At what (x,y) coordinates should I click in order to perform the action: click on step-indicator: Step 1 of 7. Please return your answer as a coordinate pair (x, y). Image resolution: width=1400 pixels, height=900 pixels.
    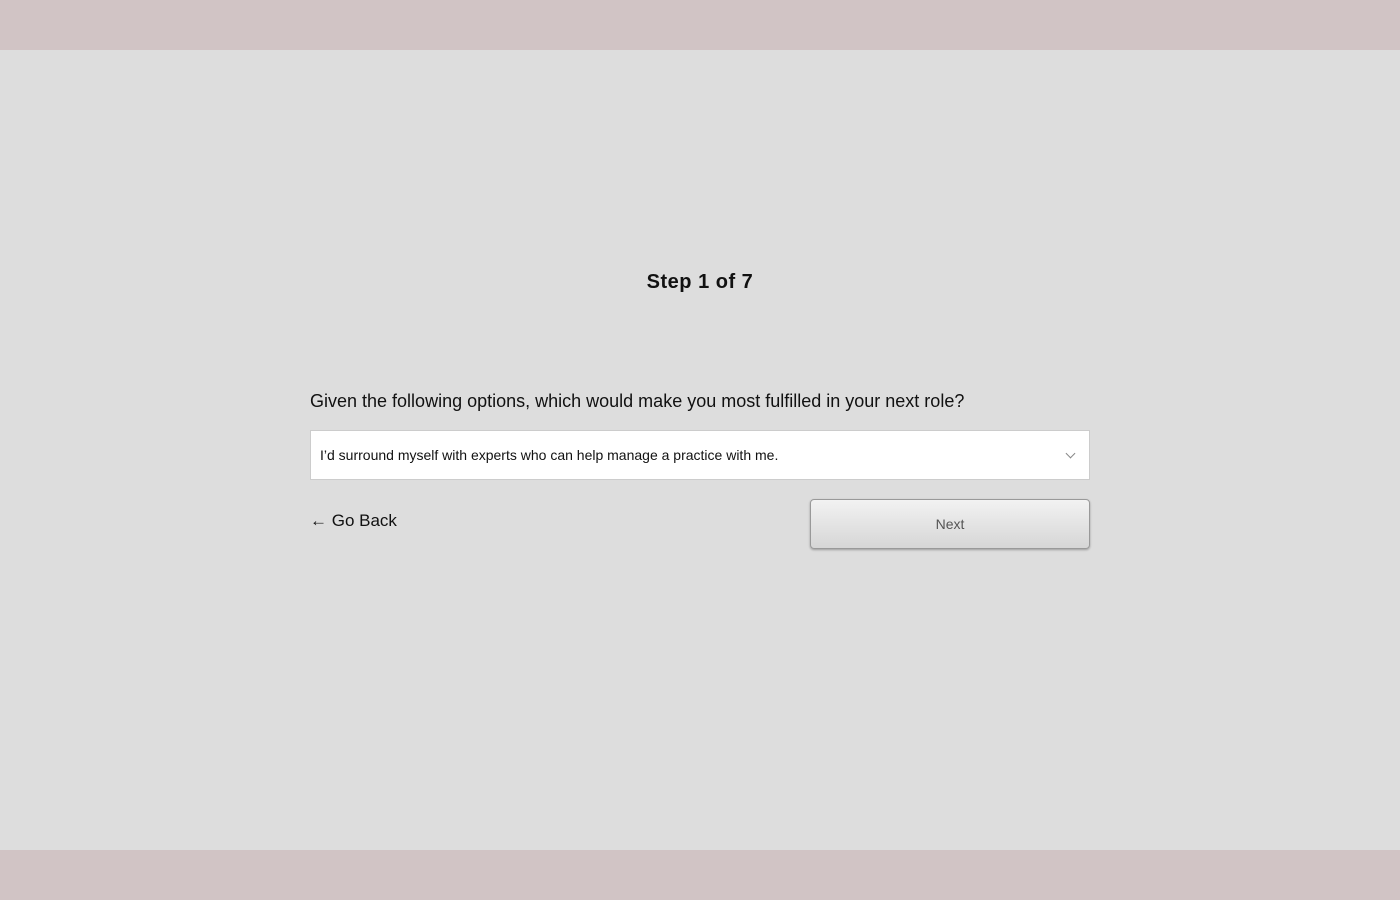
    Looking at the image, I should click on (700, 282).